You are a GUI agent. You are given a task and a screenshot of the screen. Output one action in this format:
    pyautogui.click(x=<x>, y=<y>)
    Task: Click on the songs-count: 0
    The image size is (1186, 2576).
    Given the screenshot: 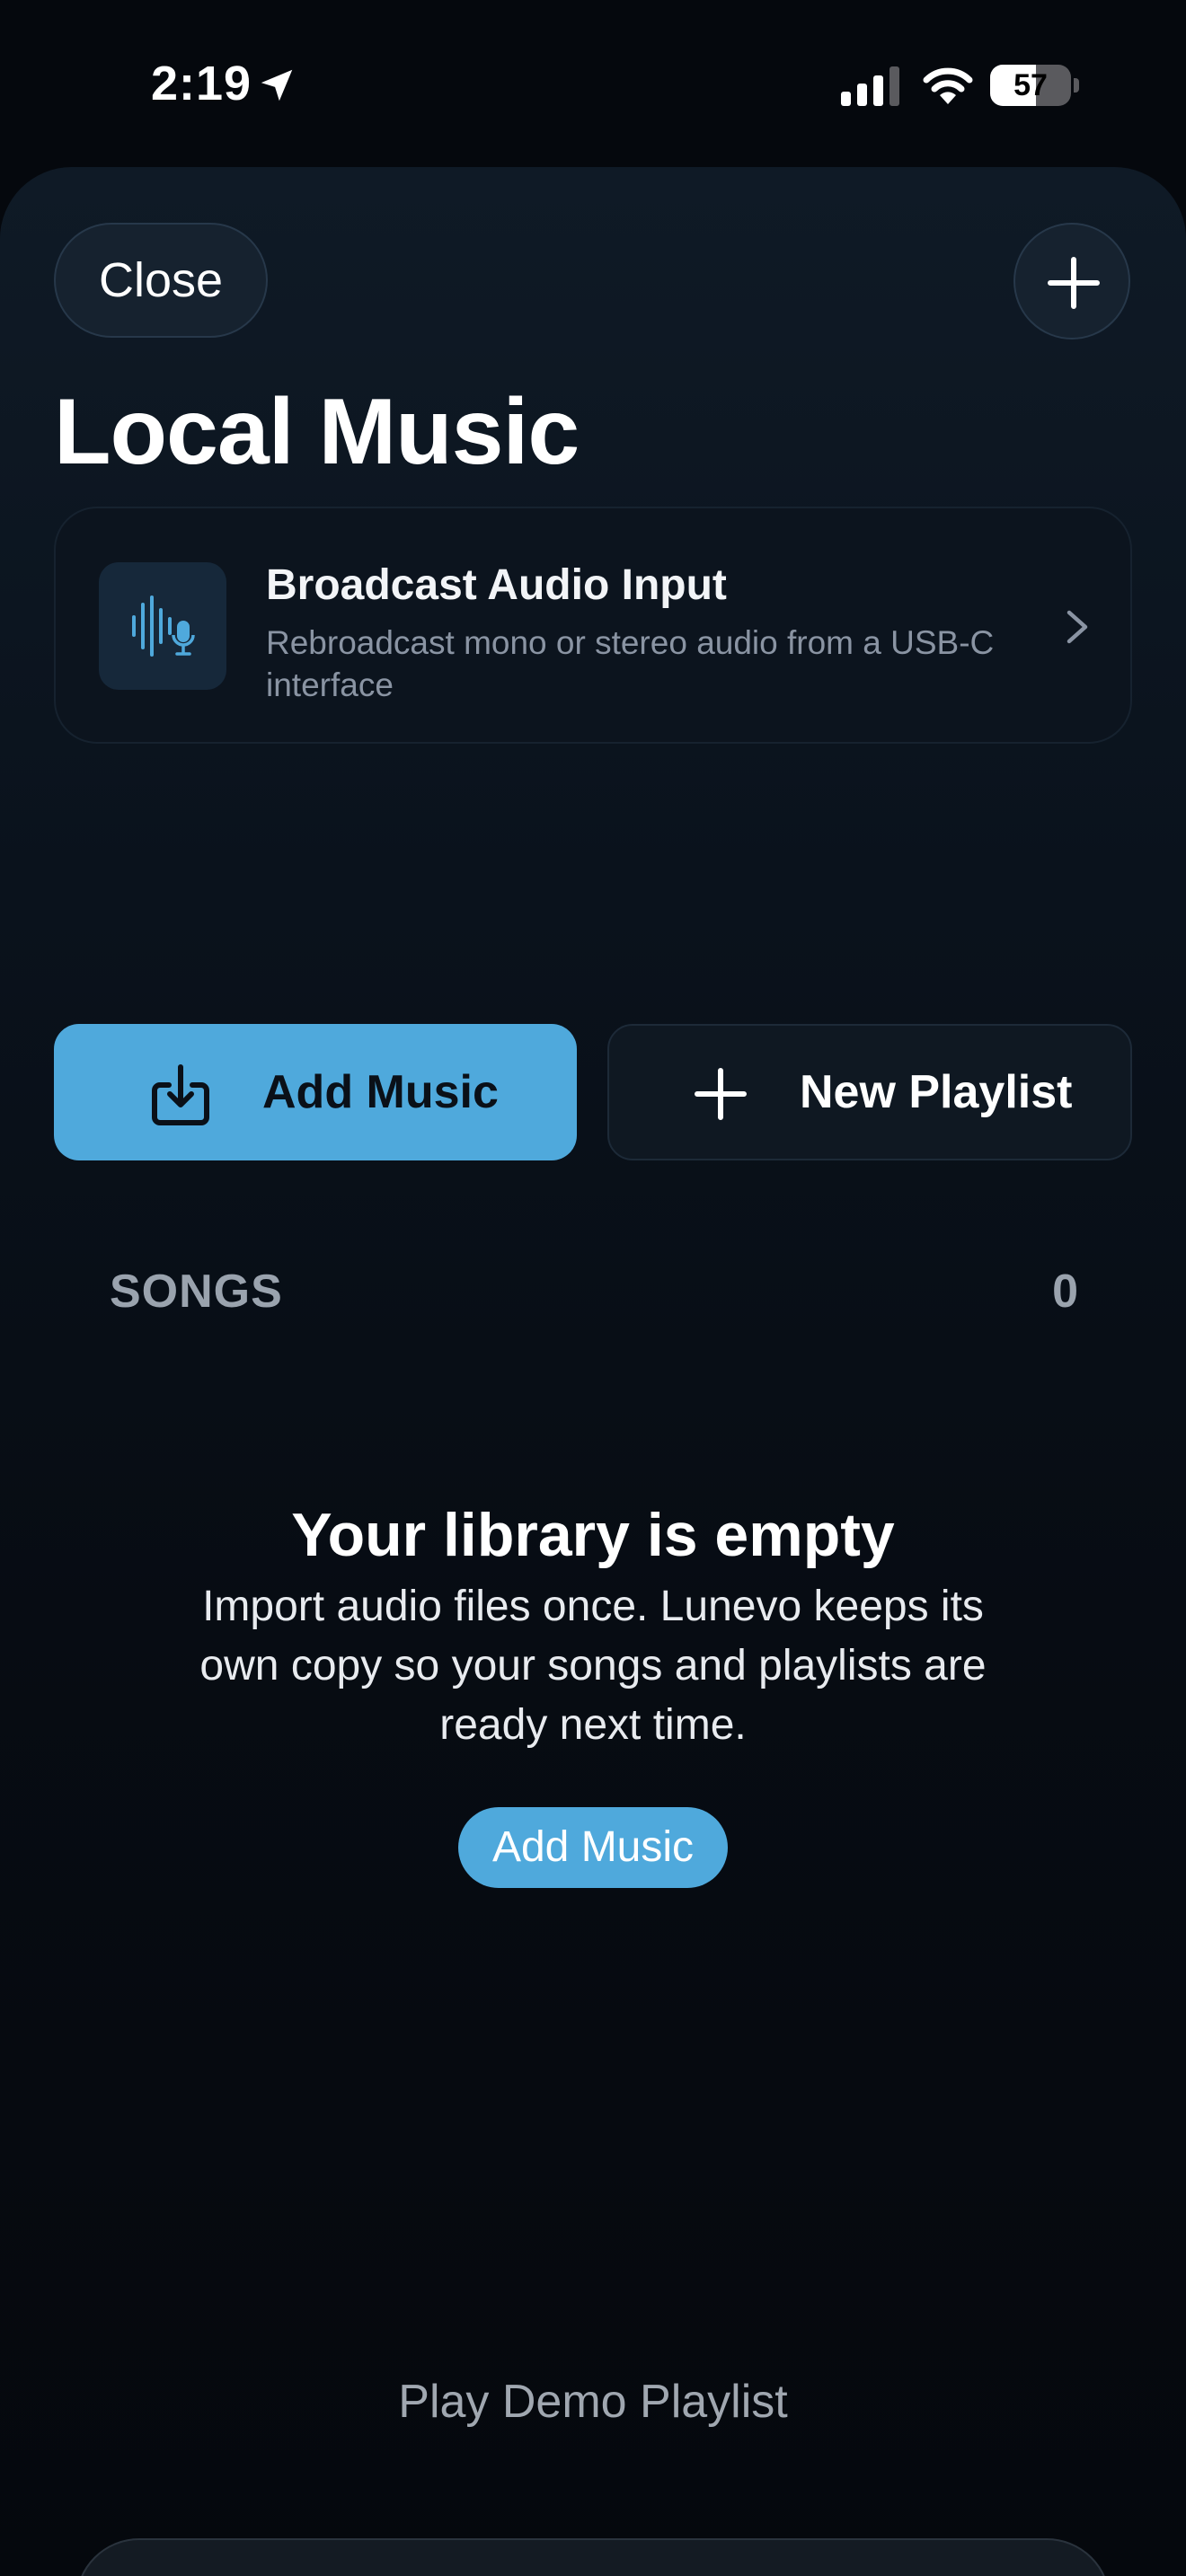 What is the action you would take?
    pyautogui.click(x=1065, y=1292)
    